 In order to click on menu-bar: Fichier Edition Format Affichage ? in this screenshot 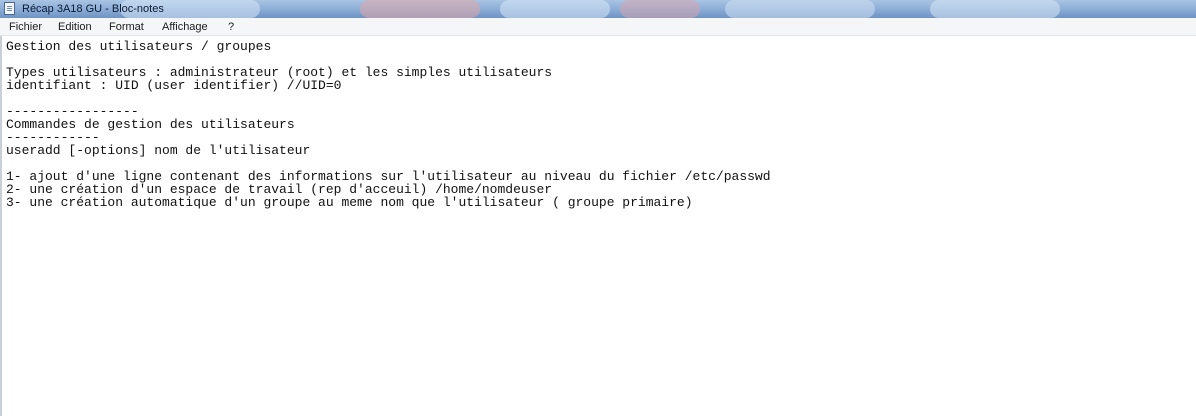, I will do `click(598, 27)`.